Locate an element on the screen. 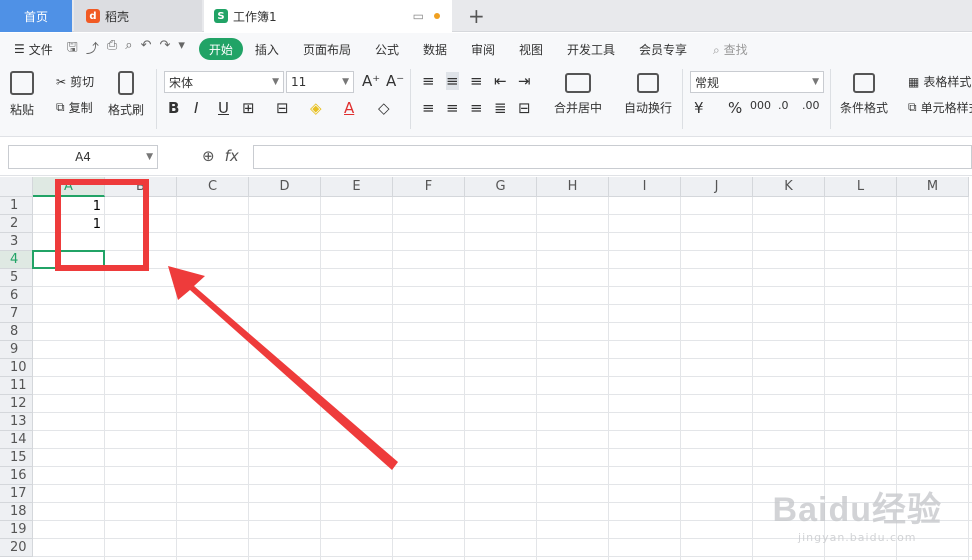 The height and width of the screenshot is (560, 972). decrease-decimal-icon: .00 is located at coordinates (811, 105).